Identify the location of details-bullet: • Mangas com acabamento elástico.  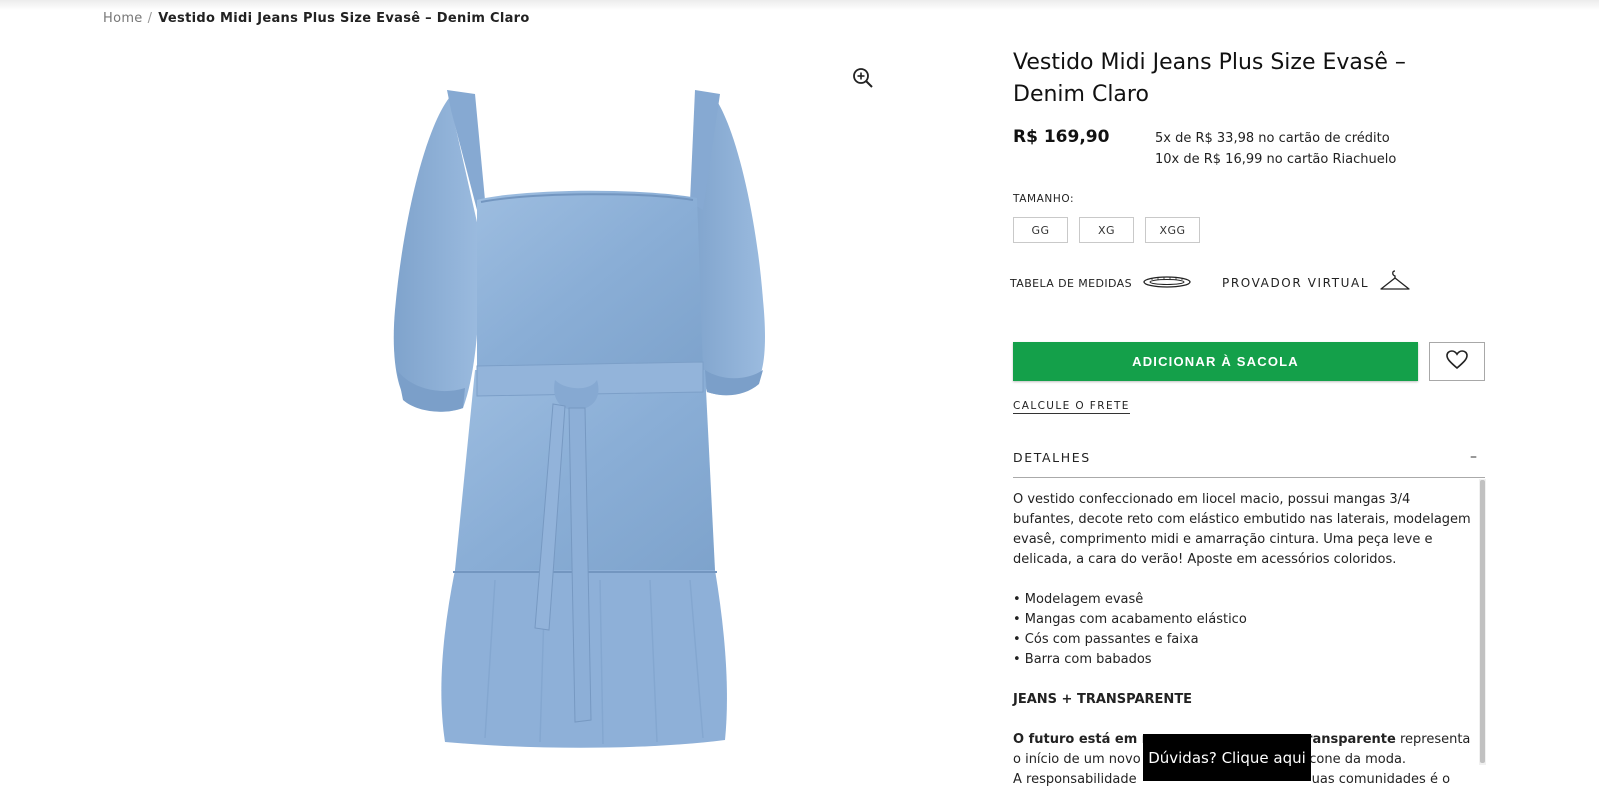
(1130, 619).